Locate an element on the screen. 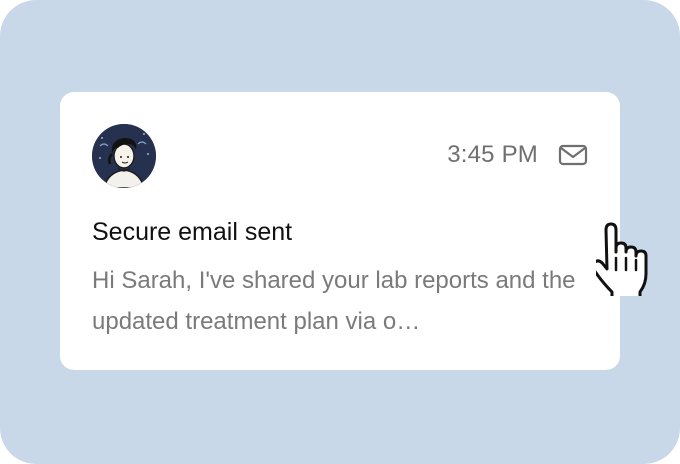 The height and width of the screenshot is (464, 680). avatar-illustration is located at coordinates (124, 156).